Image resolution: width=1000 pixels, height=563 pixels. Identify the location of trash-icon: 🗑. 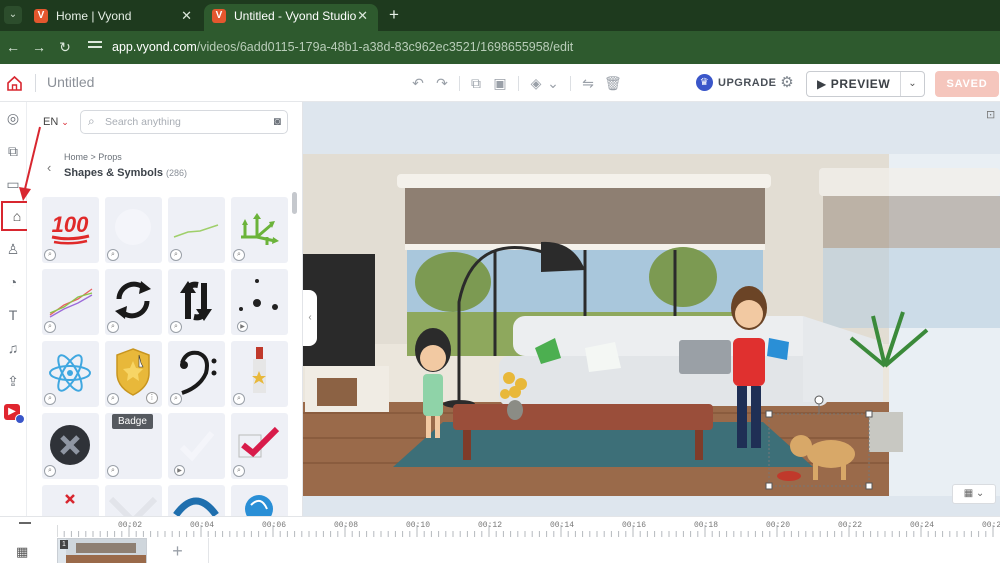
(613, 83).